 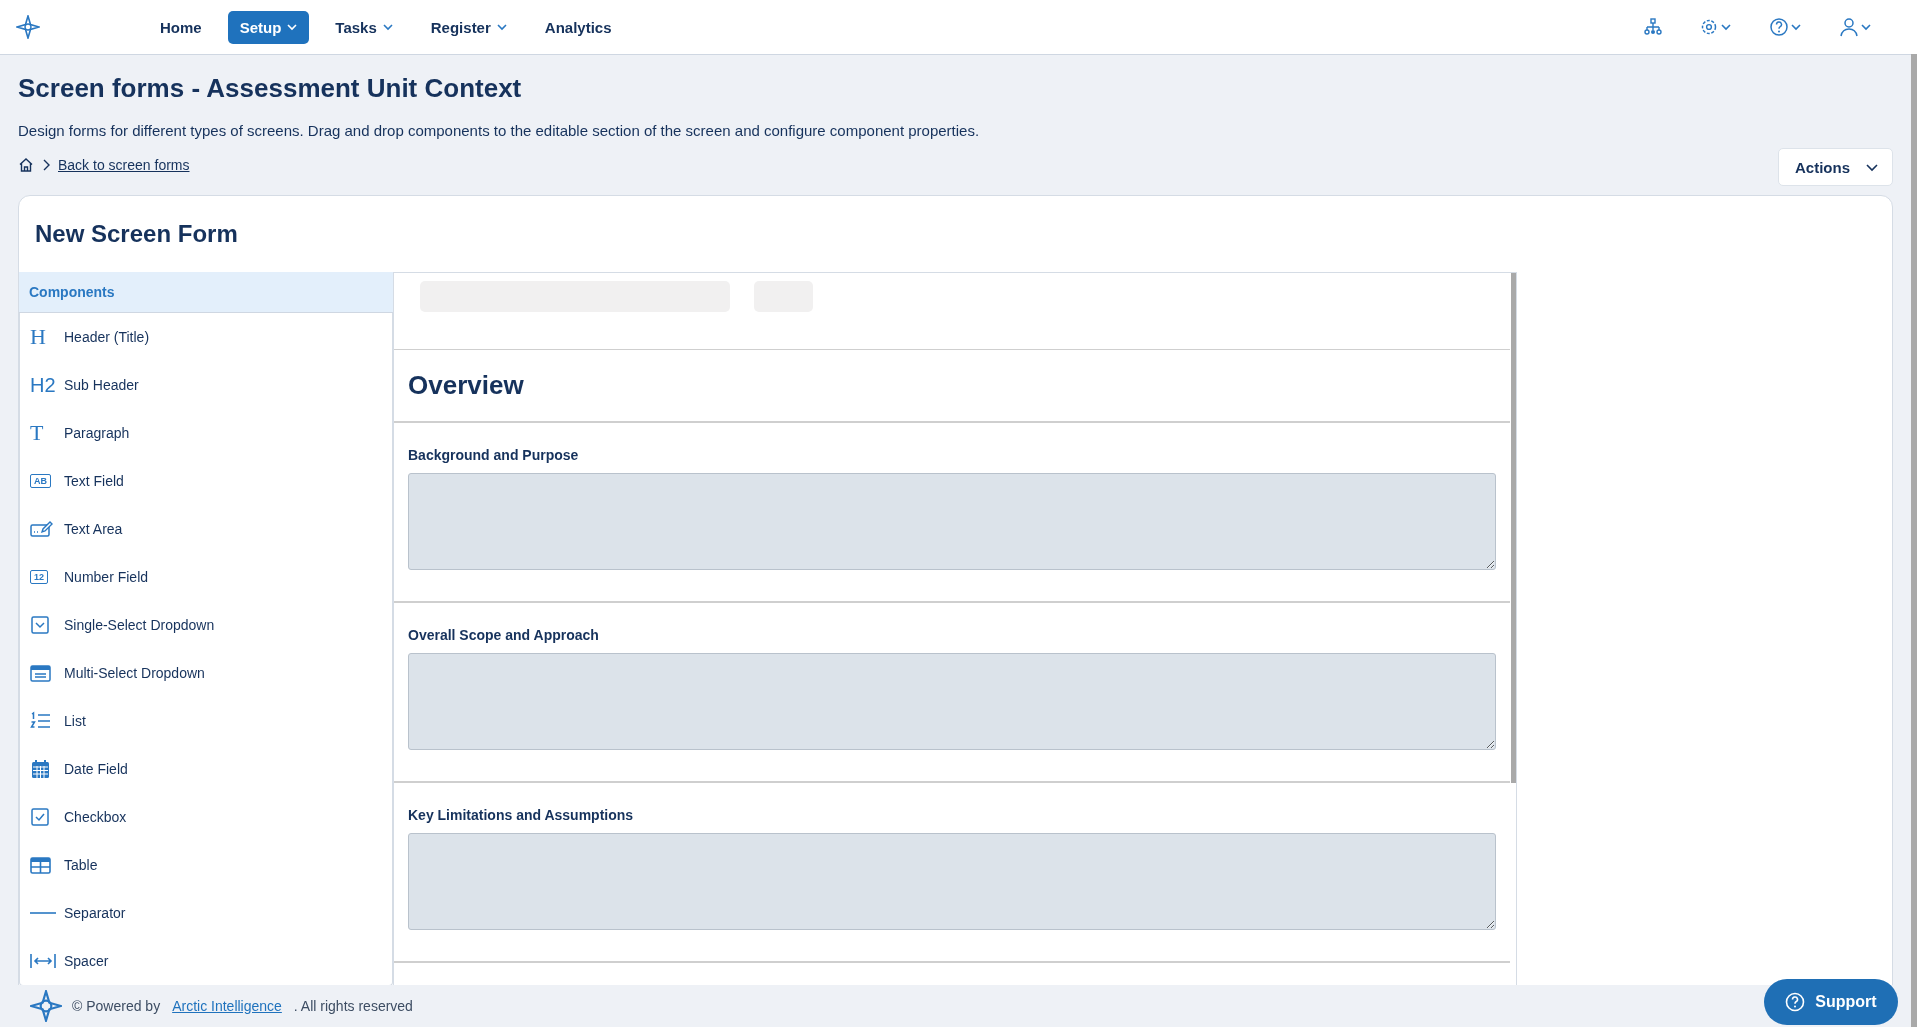 What do you see at coordinates (116, 1006) in the screenshot?
I see `footer-text: © Powered by` at bounding box center [116, 1006].